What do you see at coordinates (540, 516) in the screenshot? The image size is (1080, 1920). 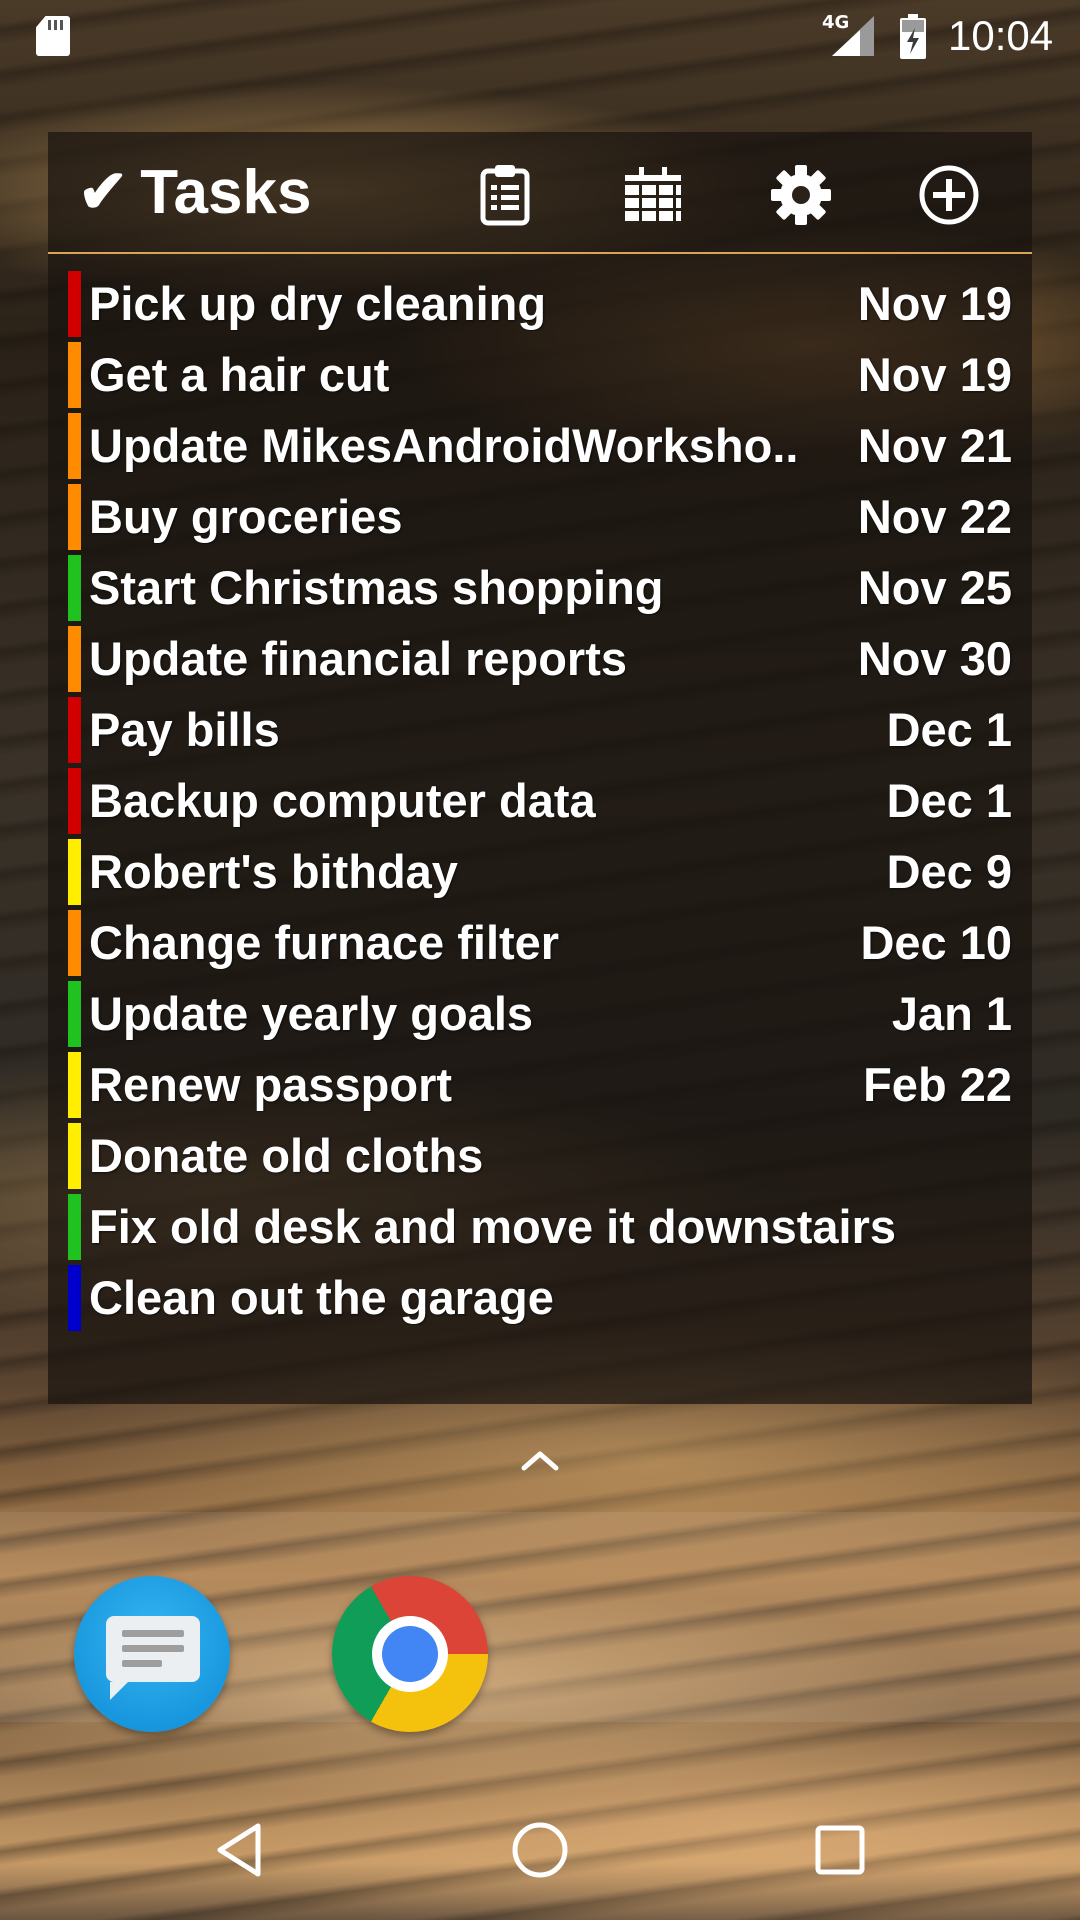 I see `task-row: Buy groceries Nov 22` at bounding box center [540, 516].